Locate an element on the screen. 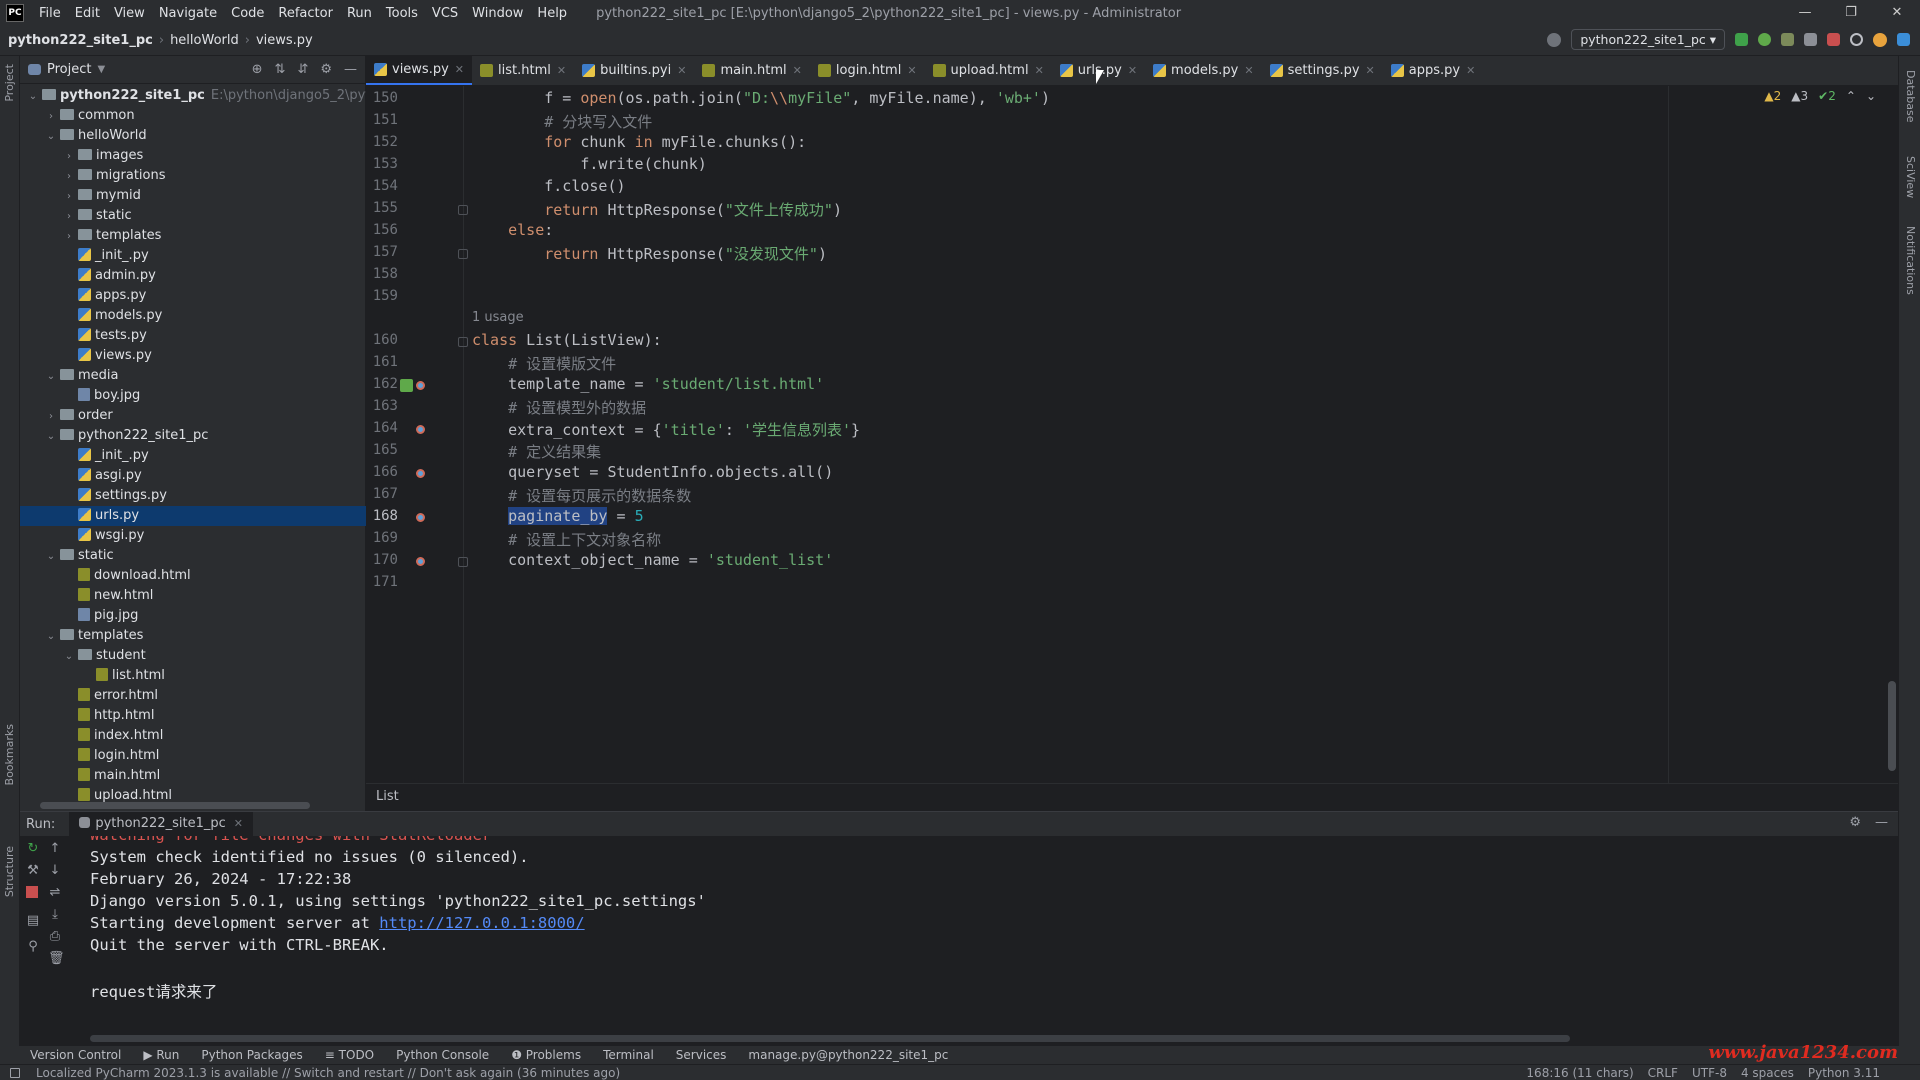  menu-item-refactor: Refactor is located at coordinates (305, 13).